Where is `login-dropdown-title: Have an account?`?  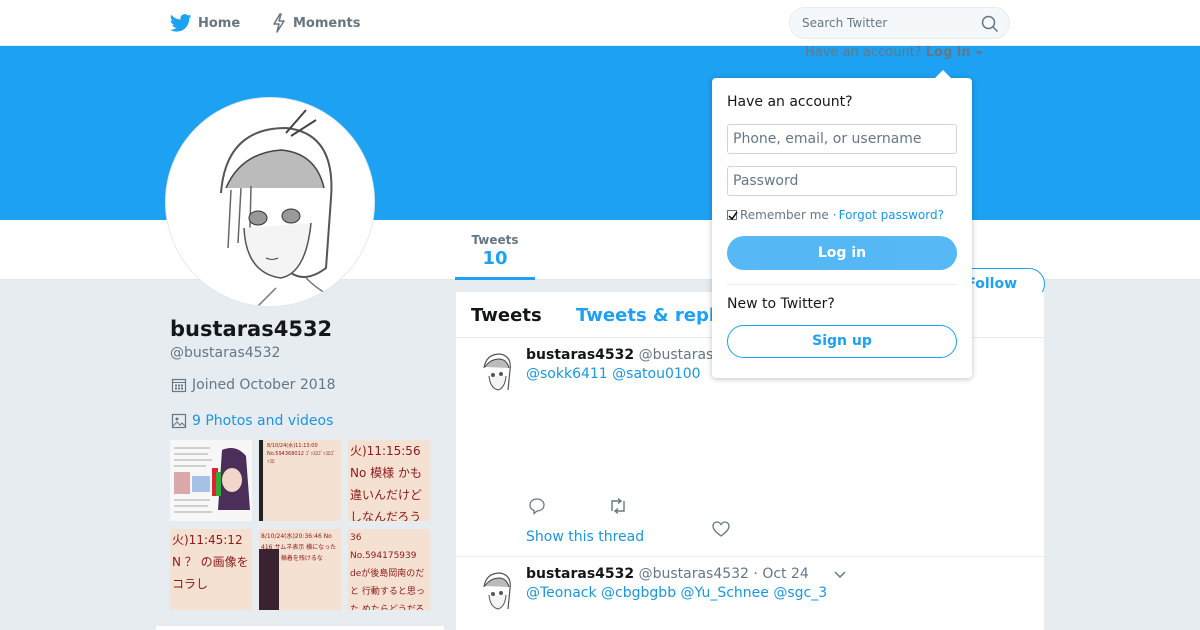 login-dropdown-title: Have an account? is located at coordinates (790, 102).